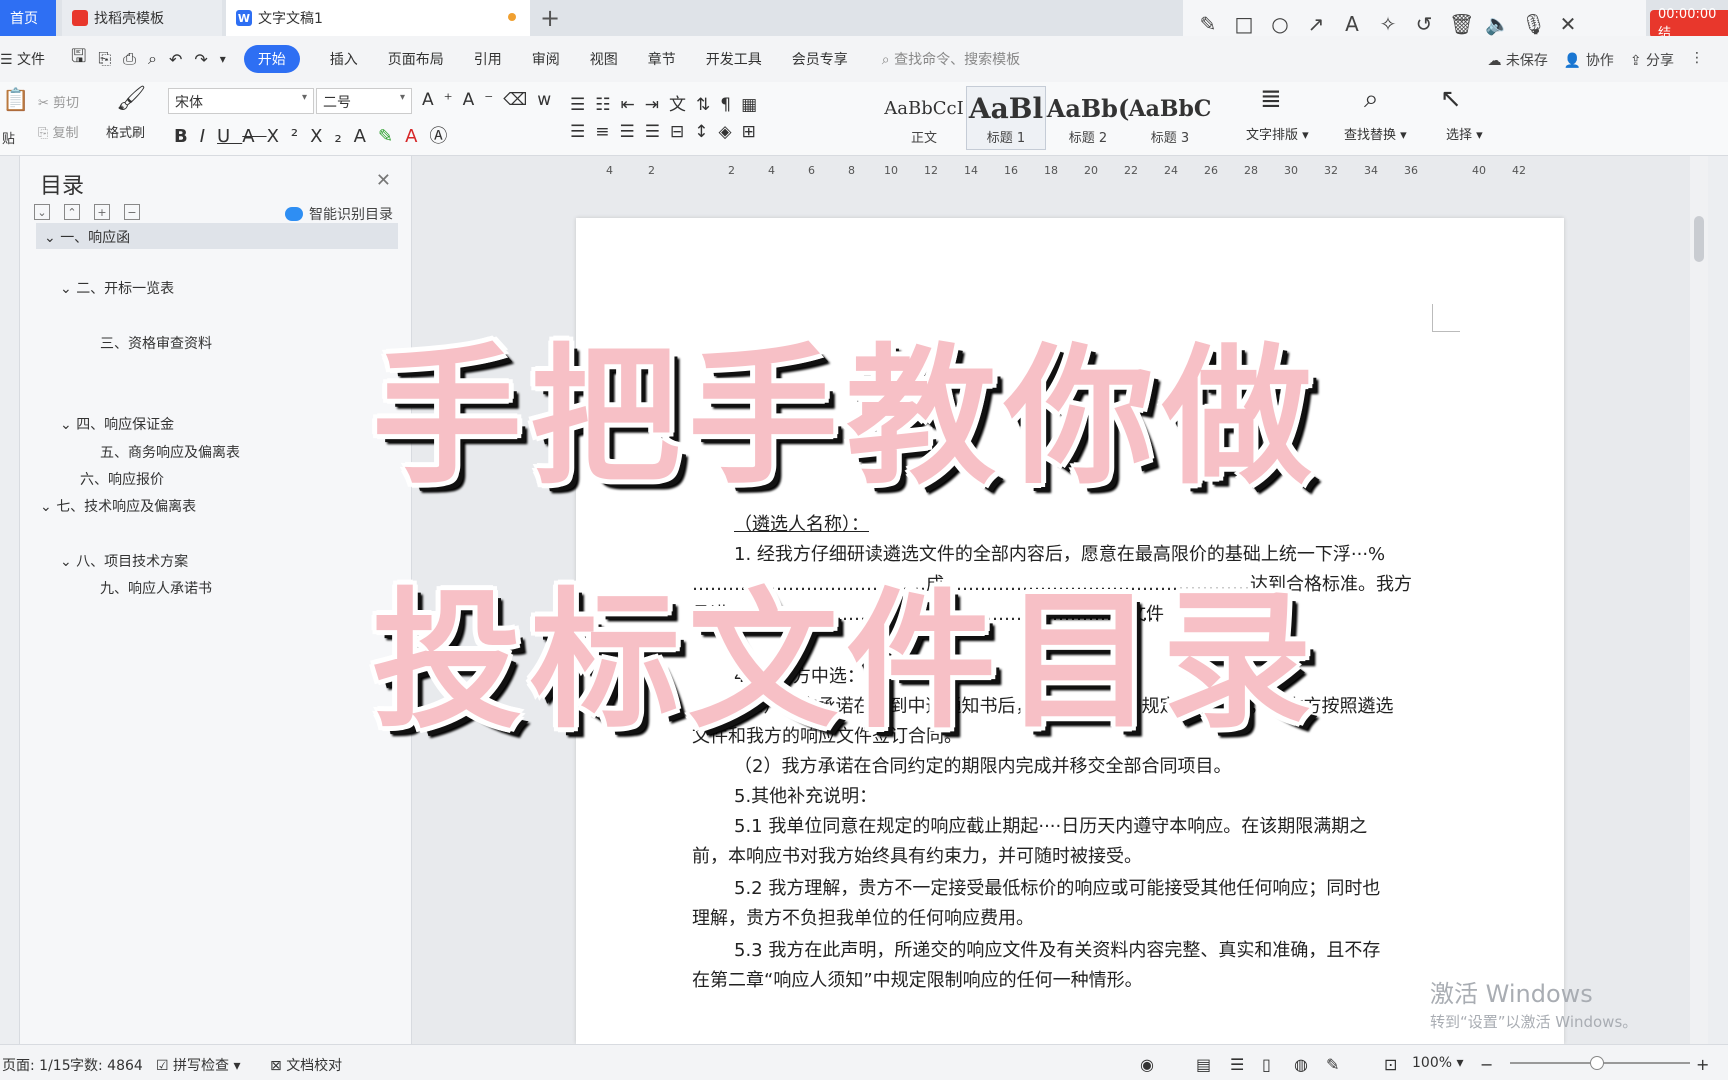  I want to click on toc-item: ⌄ 七、技术响应及偏离表, so click(118, 506).